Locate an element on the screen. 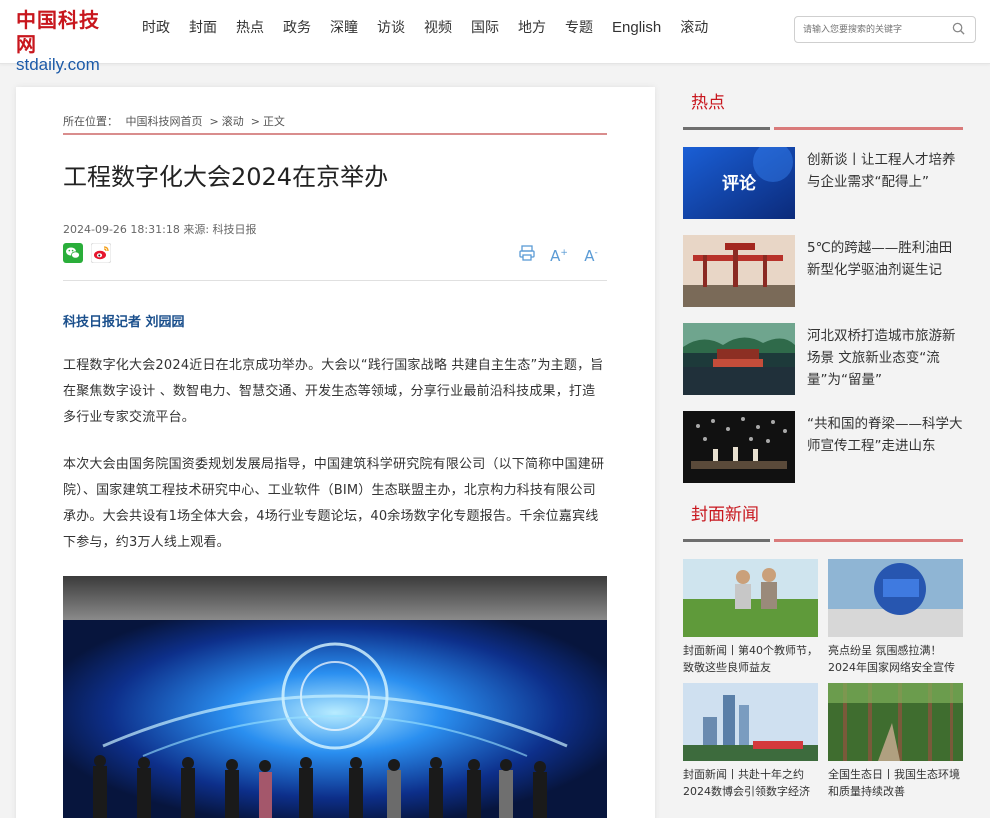  wechat-share-icon is located at coordinates (73, 253).